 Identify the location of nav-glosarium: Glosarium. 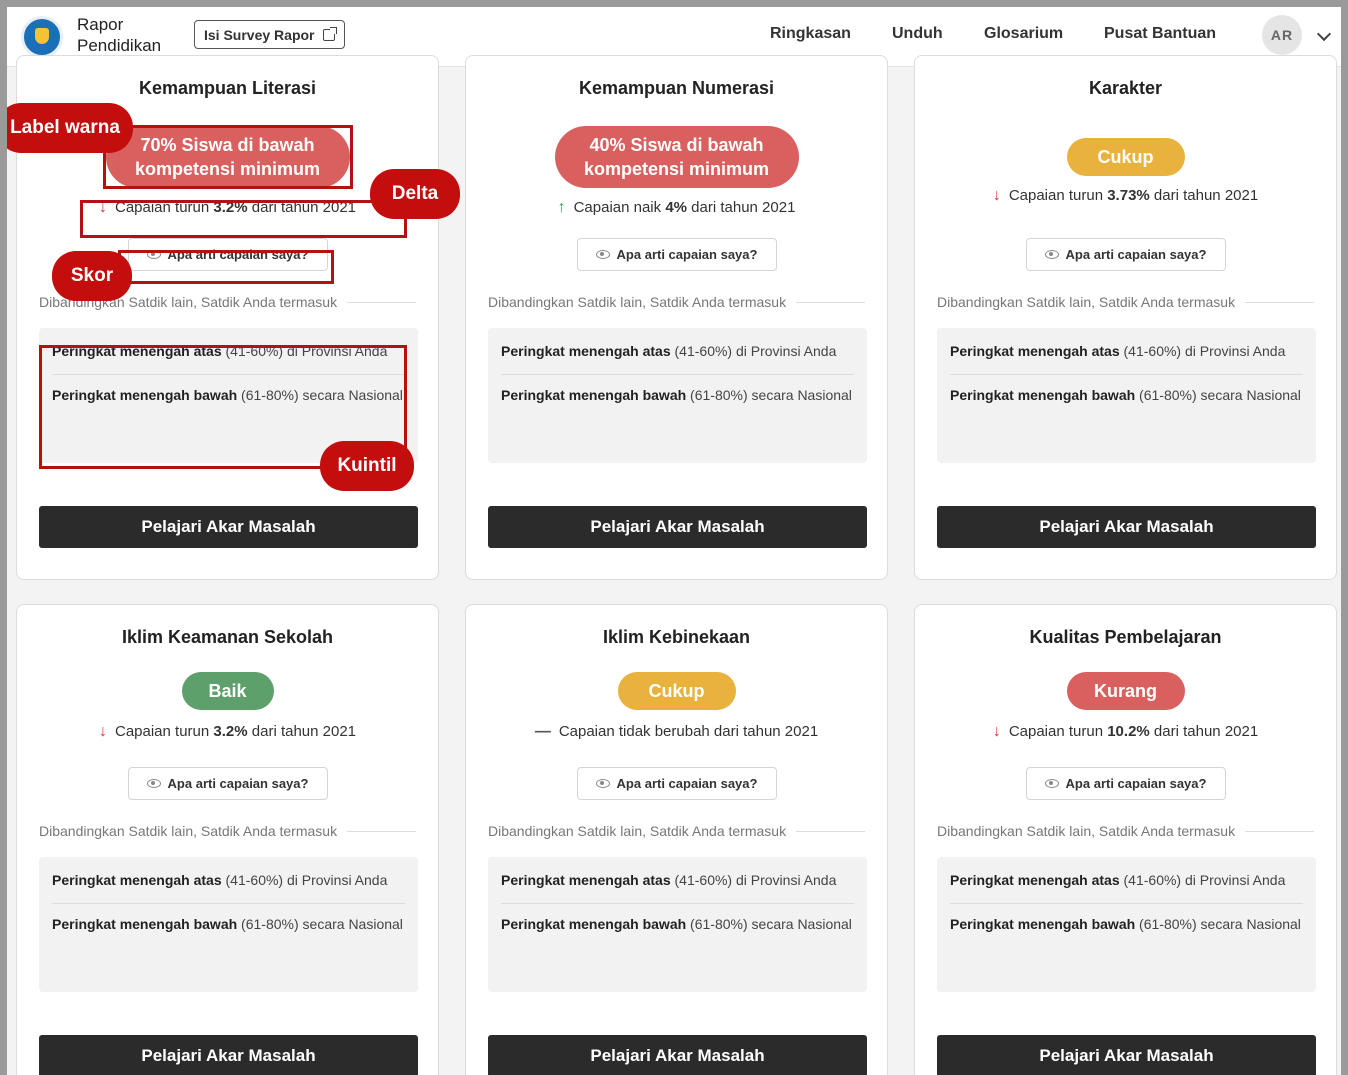
(1023, 34).